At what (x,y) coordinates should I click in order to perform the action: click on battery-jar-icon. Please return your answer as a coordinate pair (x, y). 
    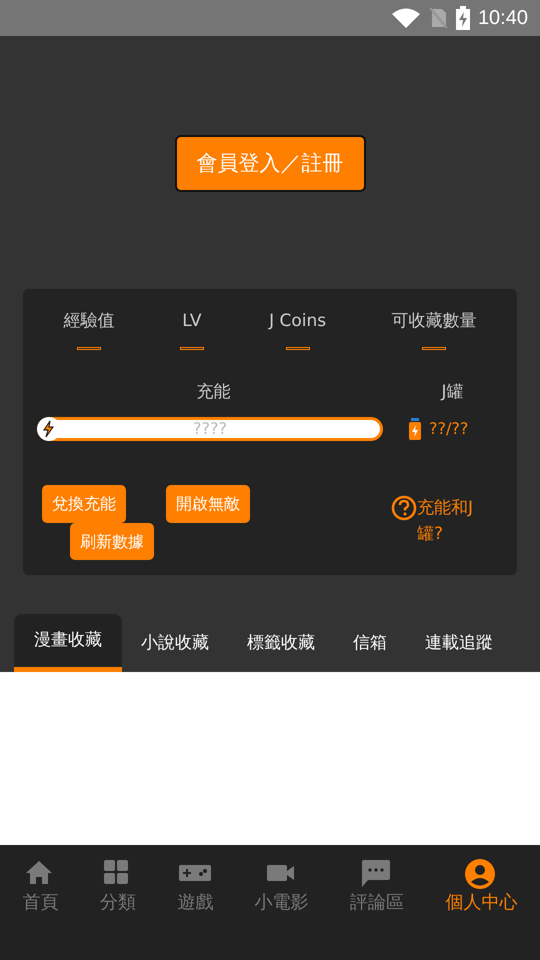
    Looking at the image, I should click on (415, 429).